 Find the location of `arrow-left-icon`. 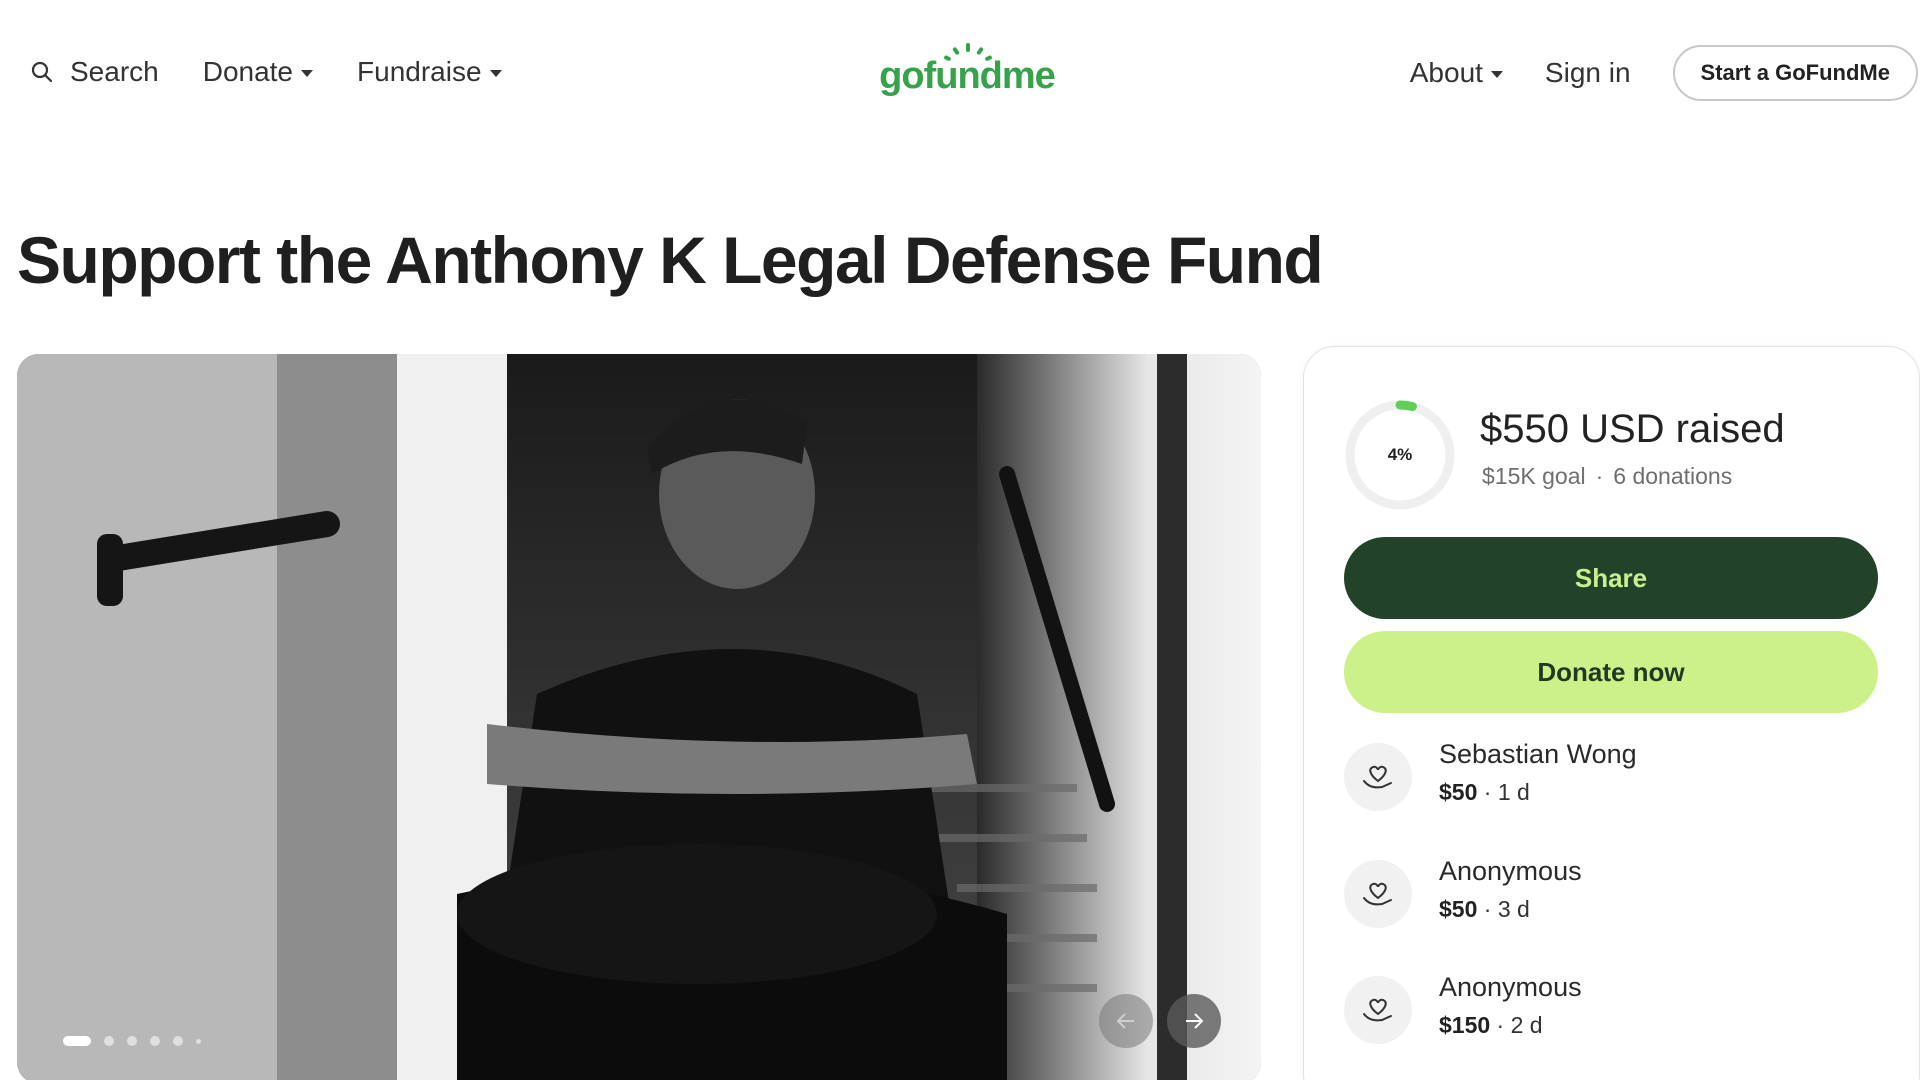

arrow-left-icon is located at coordinates (1125, 1021).